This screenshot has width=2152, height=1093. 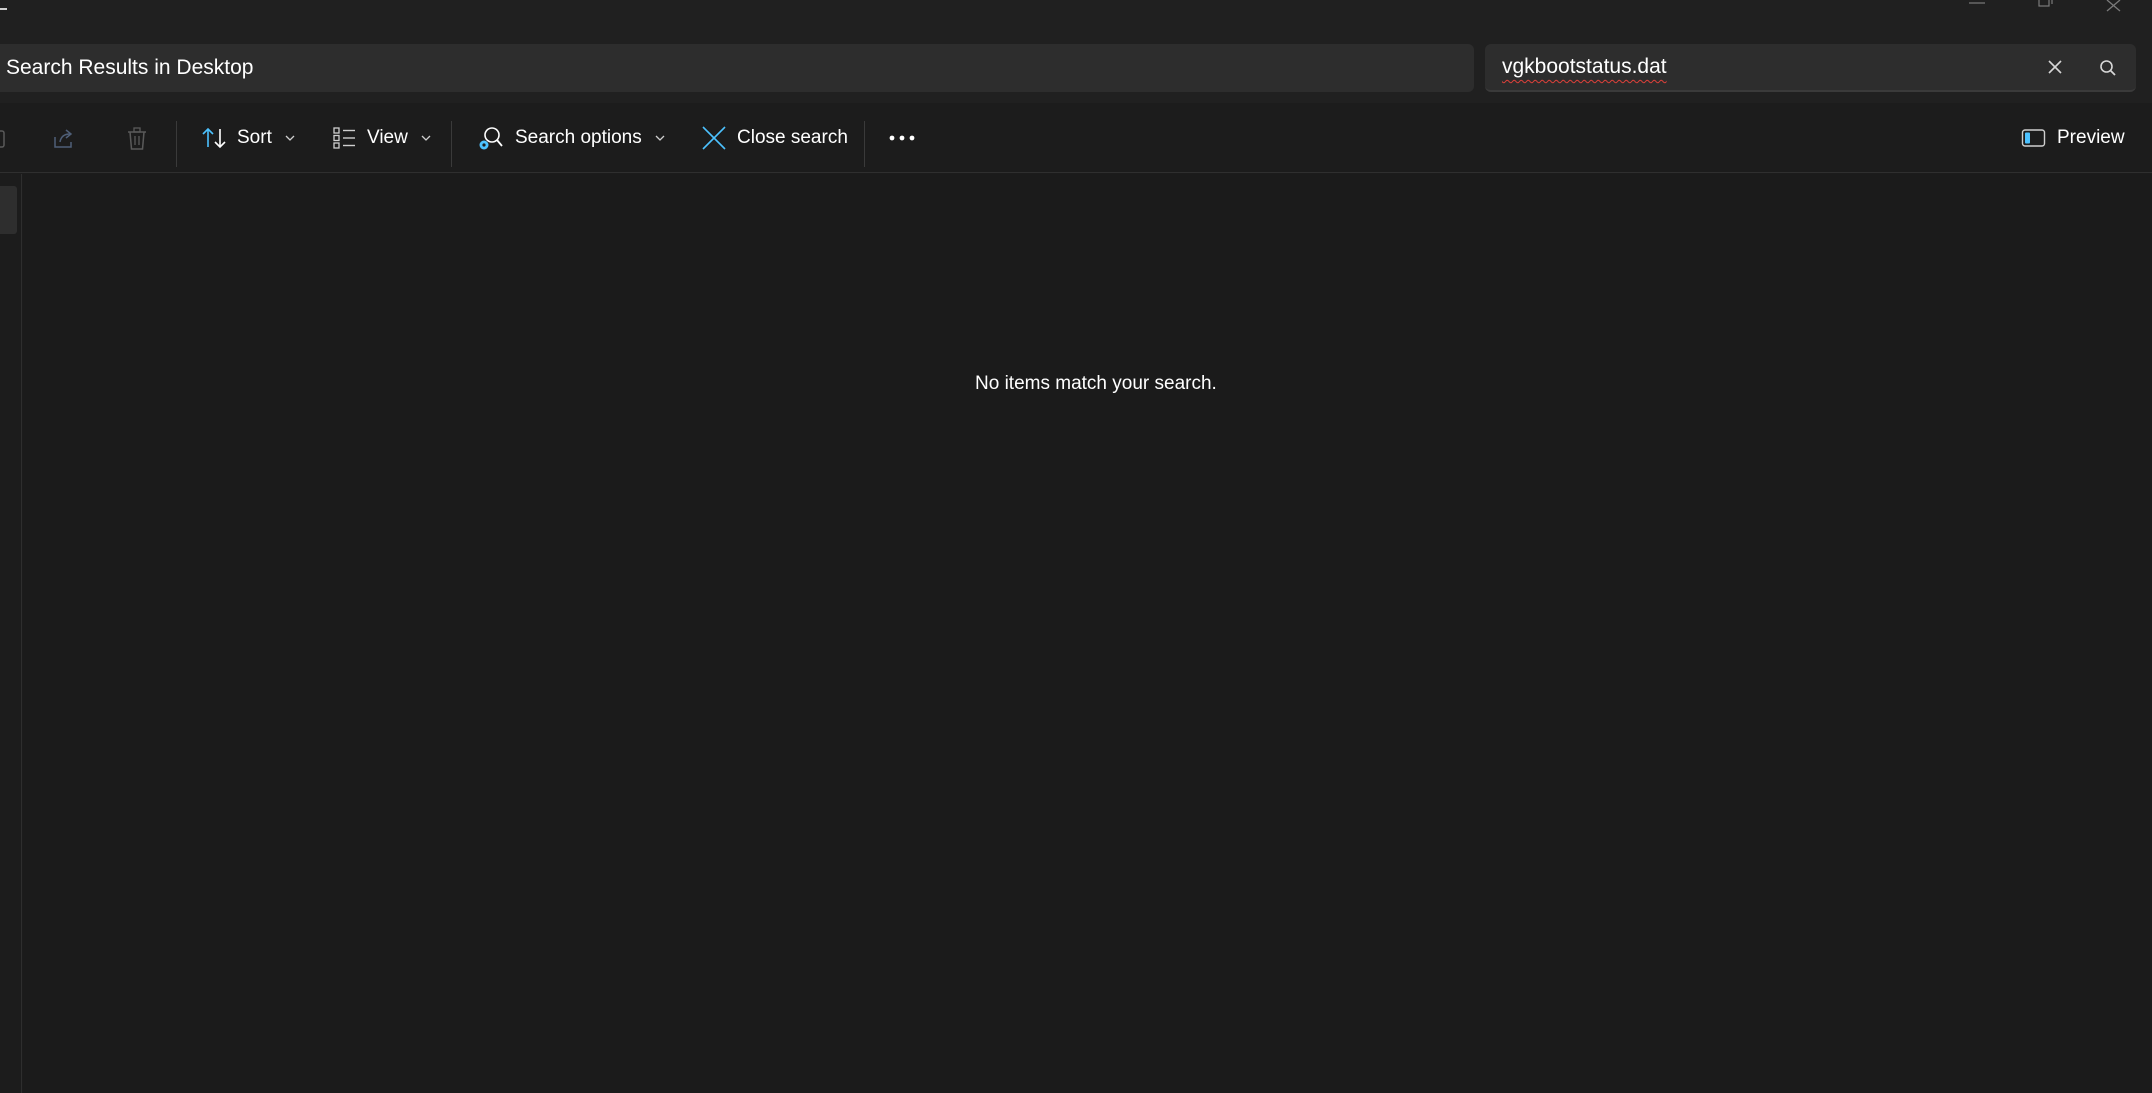 I want to click on more-options-button, so click(x=902, y=138).